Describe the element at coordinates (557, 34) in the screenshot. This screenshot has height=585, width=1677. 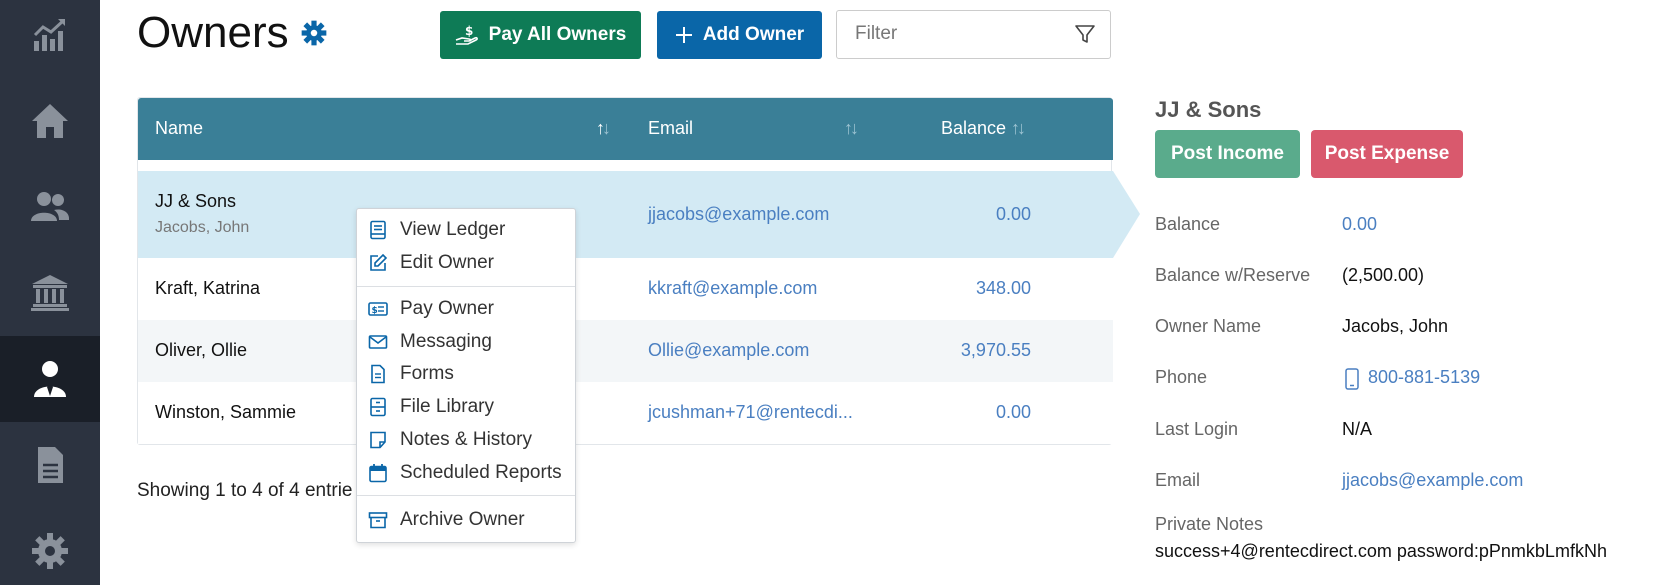
I see `pay-all-owners-label: Pay All Owners` at that location.